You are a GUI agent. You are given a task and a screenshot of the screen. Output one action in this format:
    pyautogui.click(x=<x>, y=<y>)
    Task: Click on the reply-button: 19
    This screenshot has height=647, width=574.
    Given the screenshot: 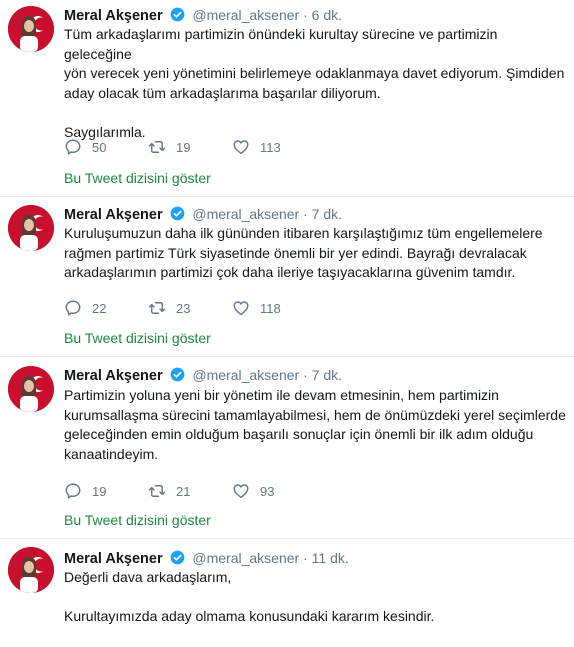 What is the action you would take?
    pyautogui.click(x=106, y=491)
    